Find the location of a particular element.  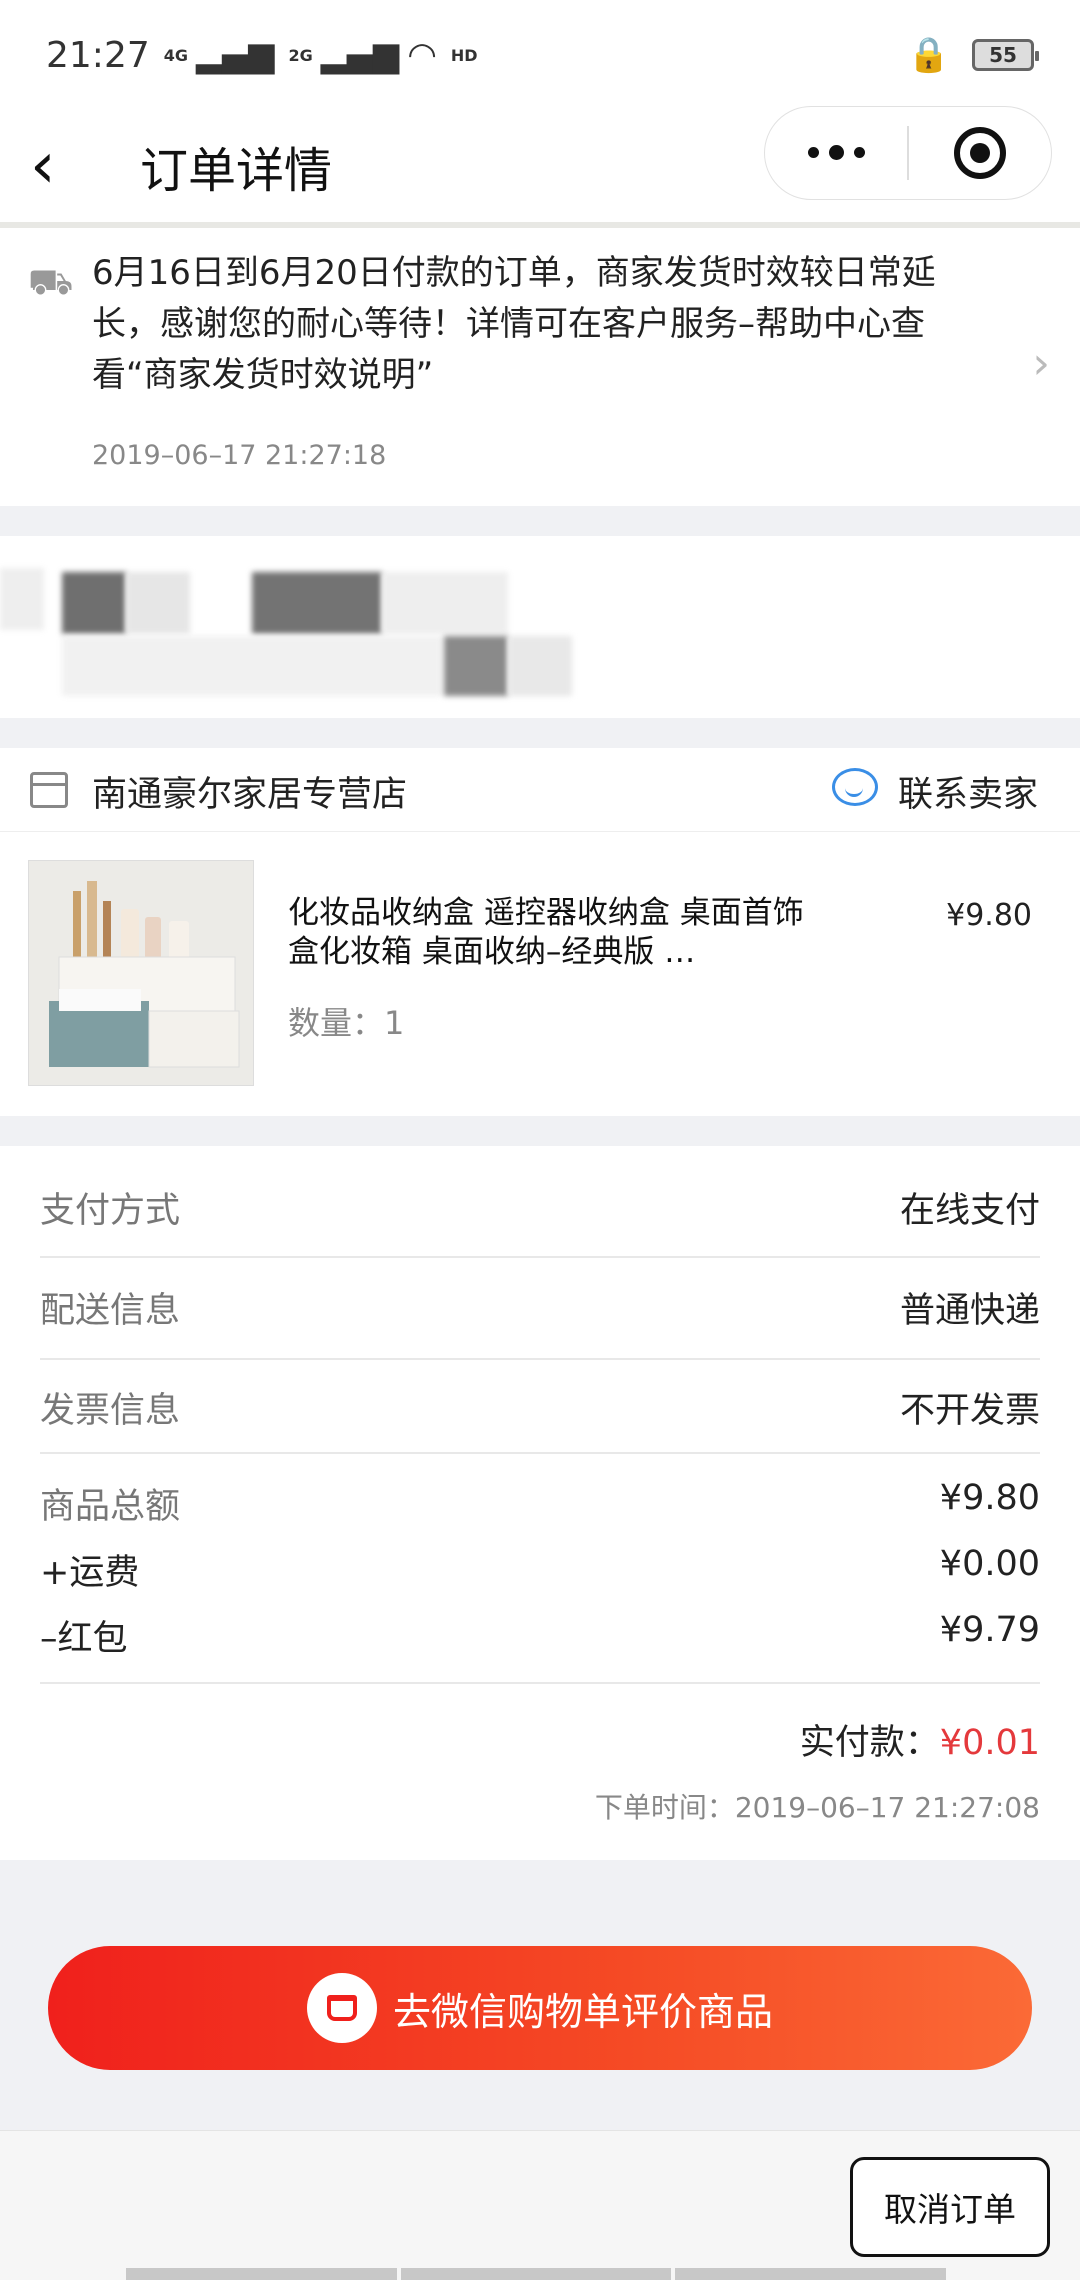

address-section-redacted is located at coordinates (540, 627).